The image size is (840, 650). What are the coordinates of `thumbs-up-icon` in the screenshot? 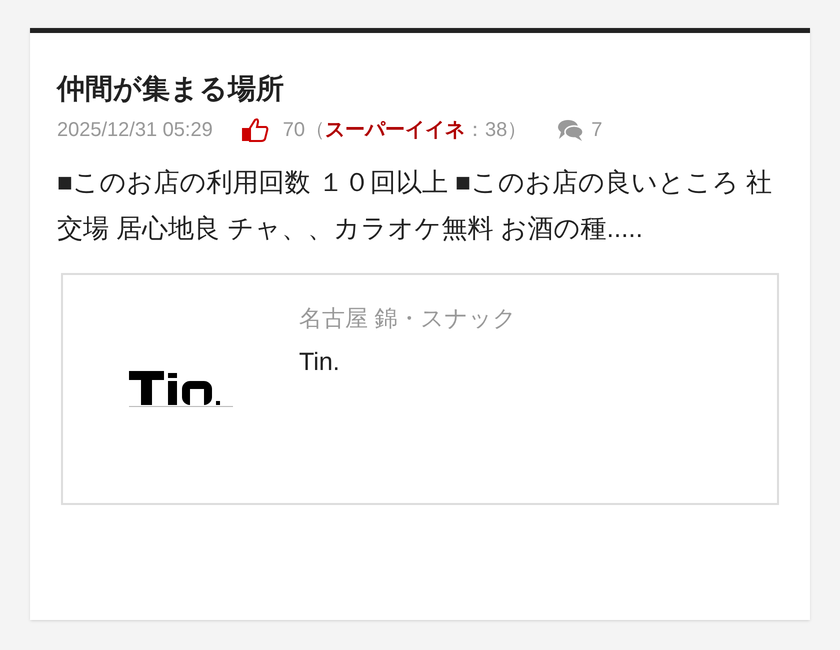 It's located at (254, 130).